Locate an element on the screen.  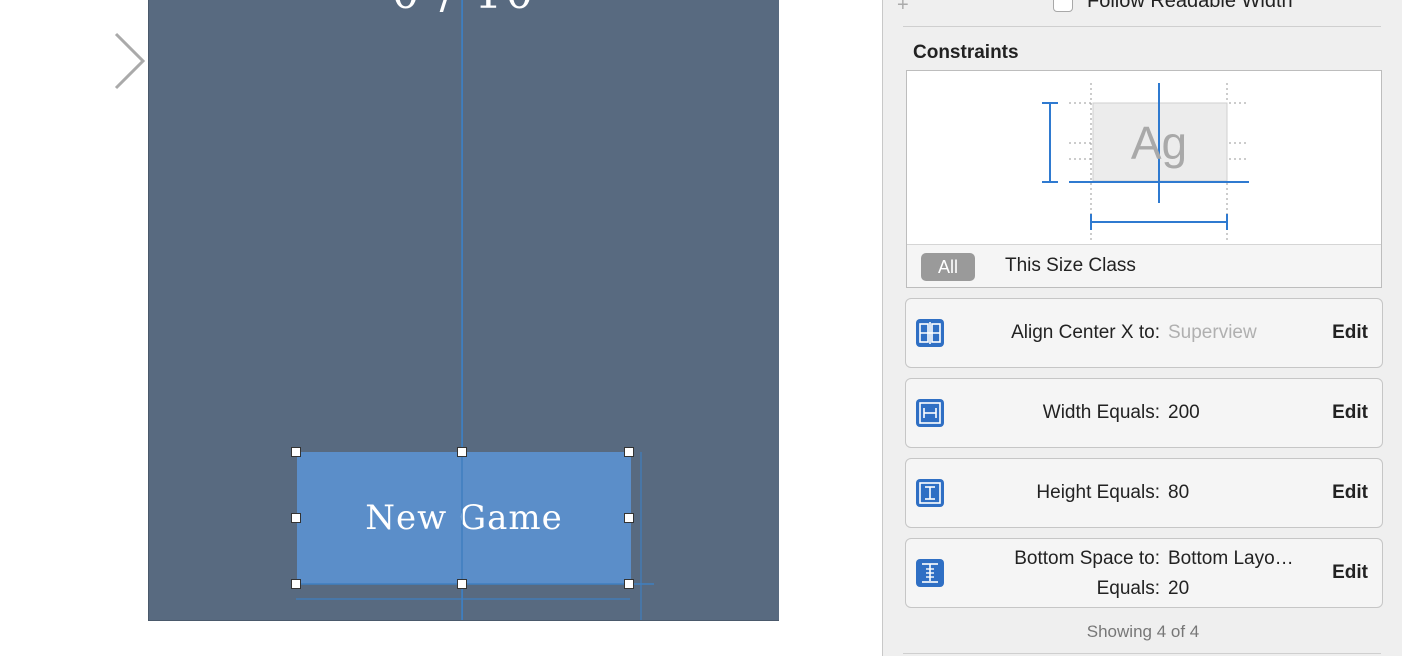
constraint-count-label: Showing 4 of 4 is located at coordinates (1143, 631).